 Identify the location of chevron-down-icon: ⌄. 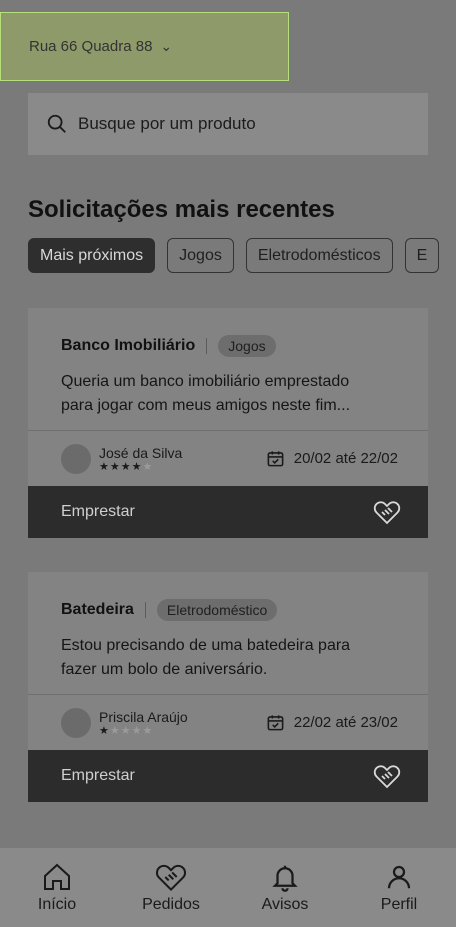
(166, 46).